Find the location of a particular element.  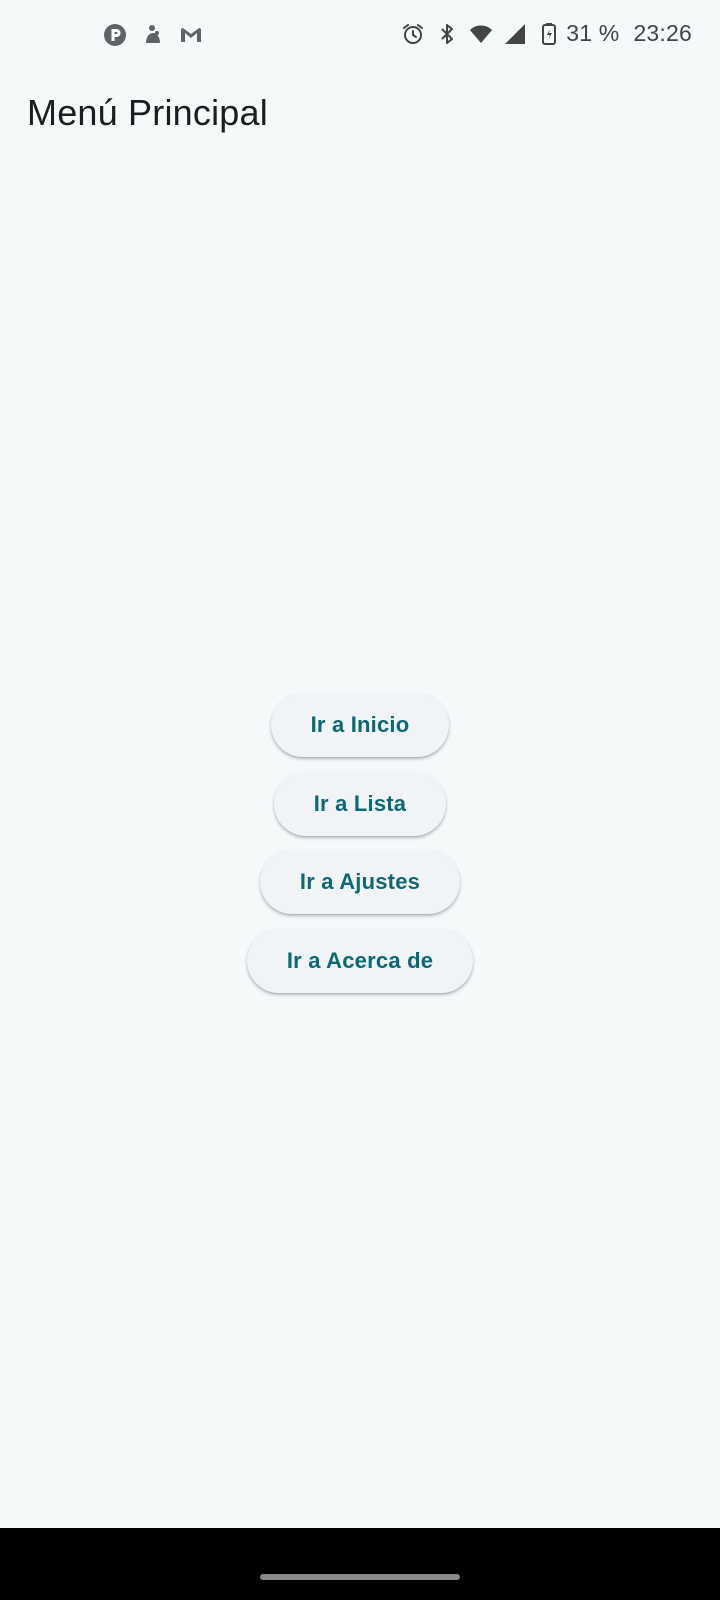

battery-charging-icon is located at coordinates (549, 34).